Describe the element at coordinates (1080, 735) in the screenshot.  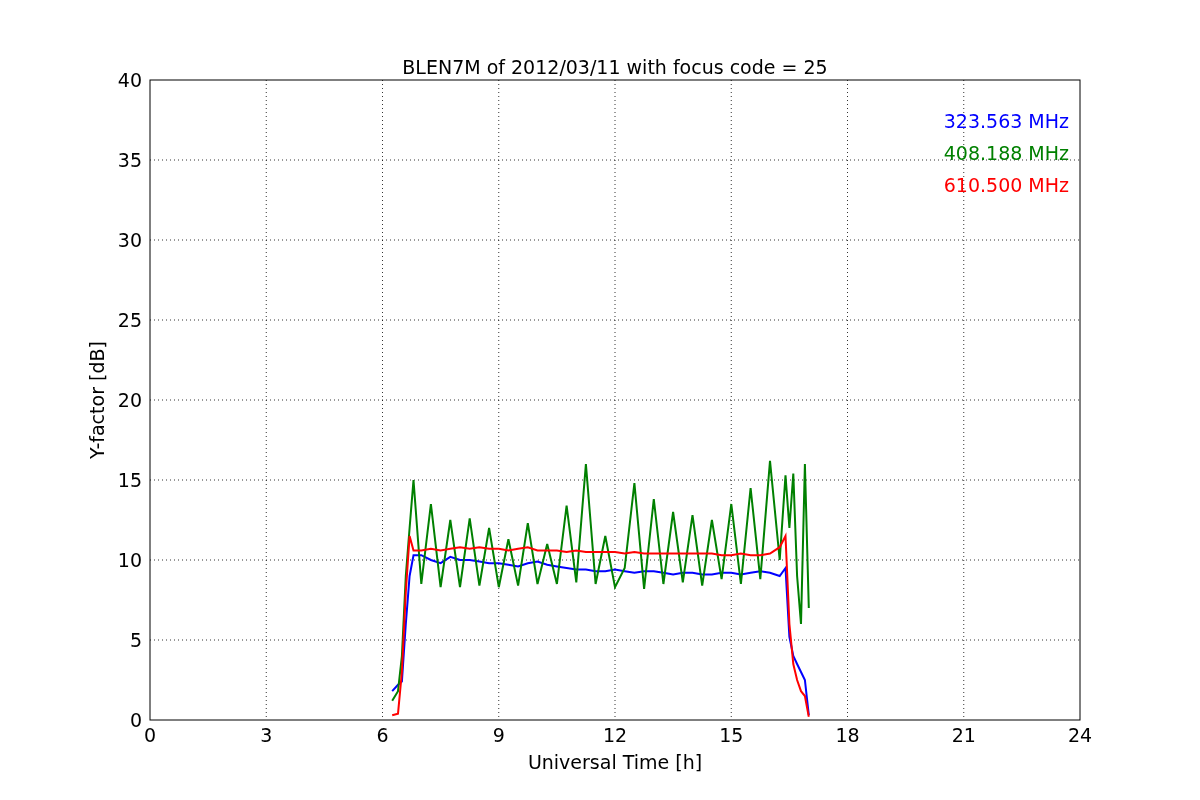
I see `x-tick-label: 24` at that location.